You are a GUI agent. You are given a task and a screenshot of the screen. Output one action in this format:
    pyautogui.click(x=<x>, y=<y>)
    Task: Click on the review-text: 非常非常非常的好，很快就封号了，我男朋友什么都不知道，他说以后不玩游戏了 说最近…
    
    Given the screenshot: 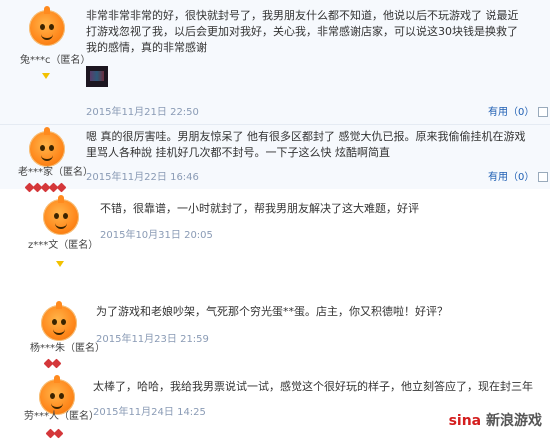 What is the action you would take?
    pyautogui.click(x=302, y=31)
    